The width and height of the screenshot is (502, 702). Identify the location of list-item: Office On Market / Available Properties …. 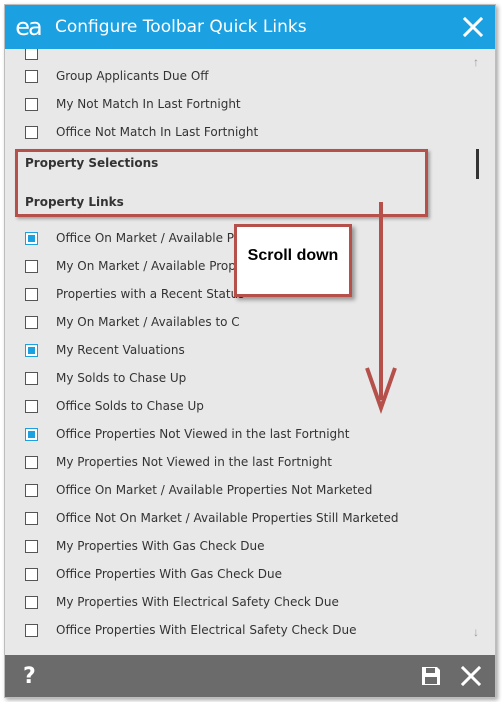
(198, 490).